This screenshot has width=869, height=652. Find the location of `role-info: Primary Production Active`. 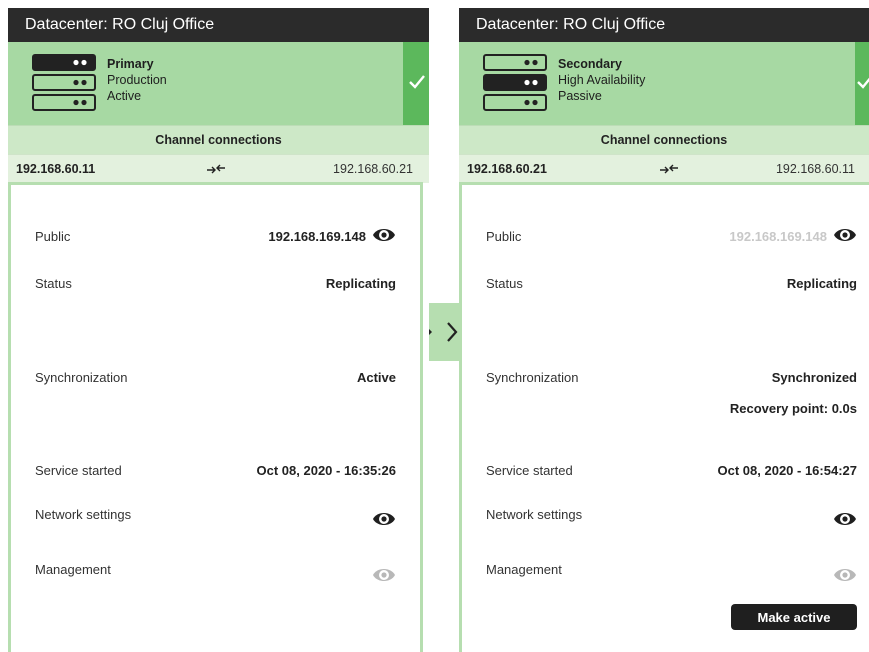

role-info: Primary Production Active is located at coordinates (137, 80).